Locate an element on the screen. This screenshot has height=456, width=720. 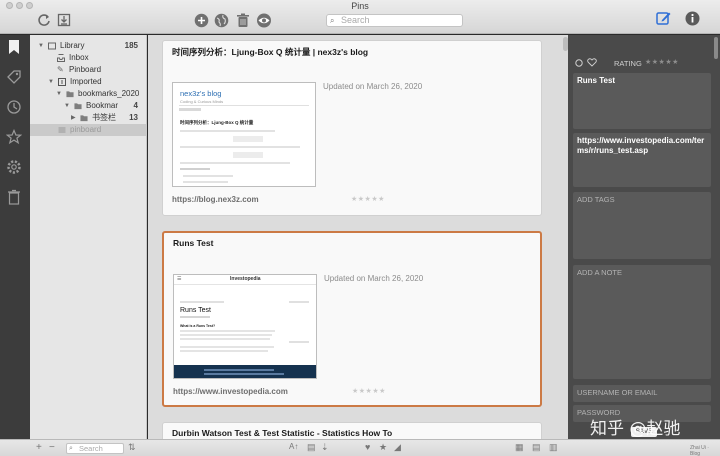
source-bookmark-bar: ▶ 书签栏 13 is located at coordinates (88, 118).